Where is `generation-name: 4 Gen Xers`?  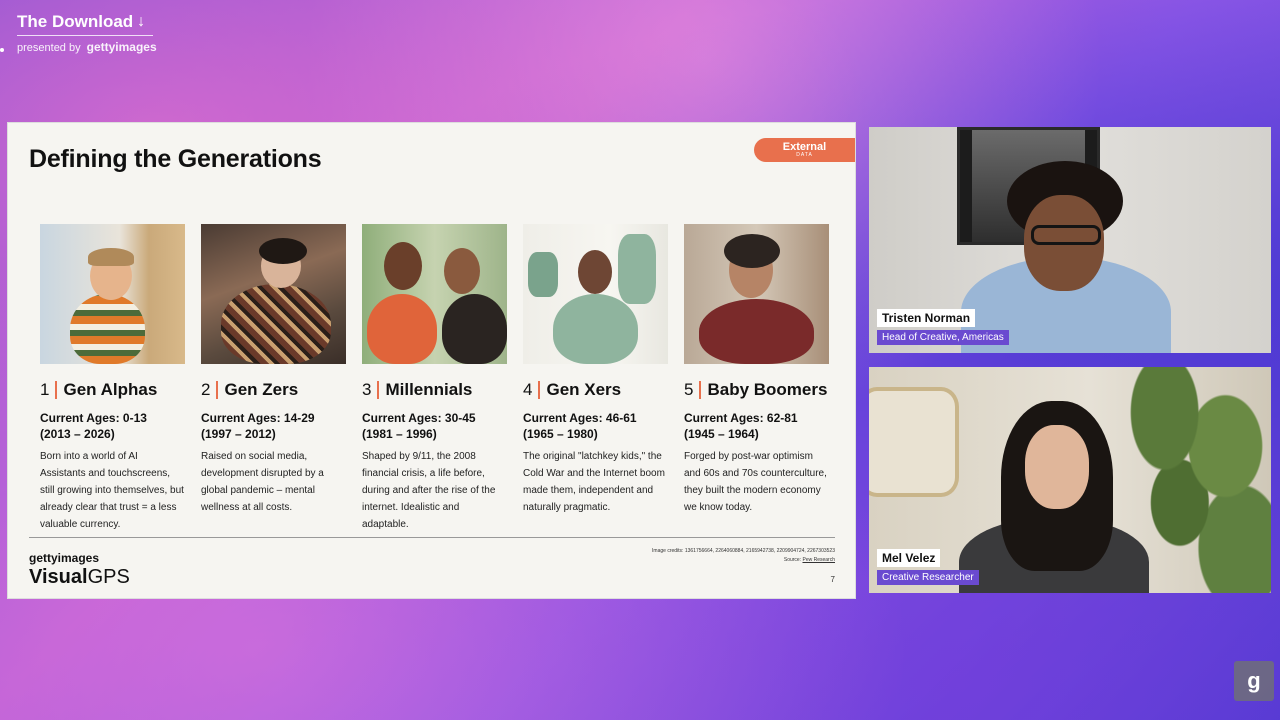 generation-name: 4 Gen Xers is located at coordinates (572, 389).